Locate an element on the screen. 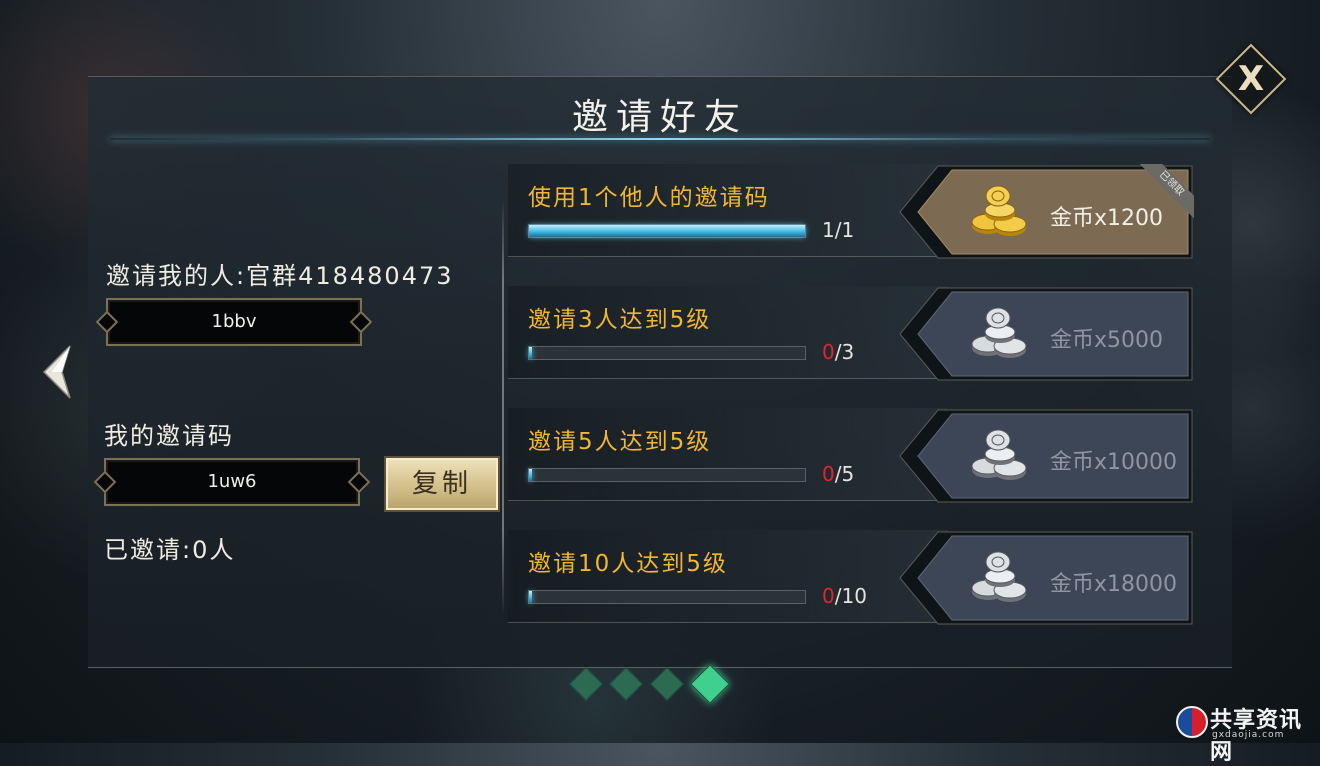 The height and width of the screenshot is (766, 1320). reward-label: 金币x18000 is located at coordinates (1114, 584).